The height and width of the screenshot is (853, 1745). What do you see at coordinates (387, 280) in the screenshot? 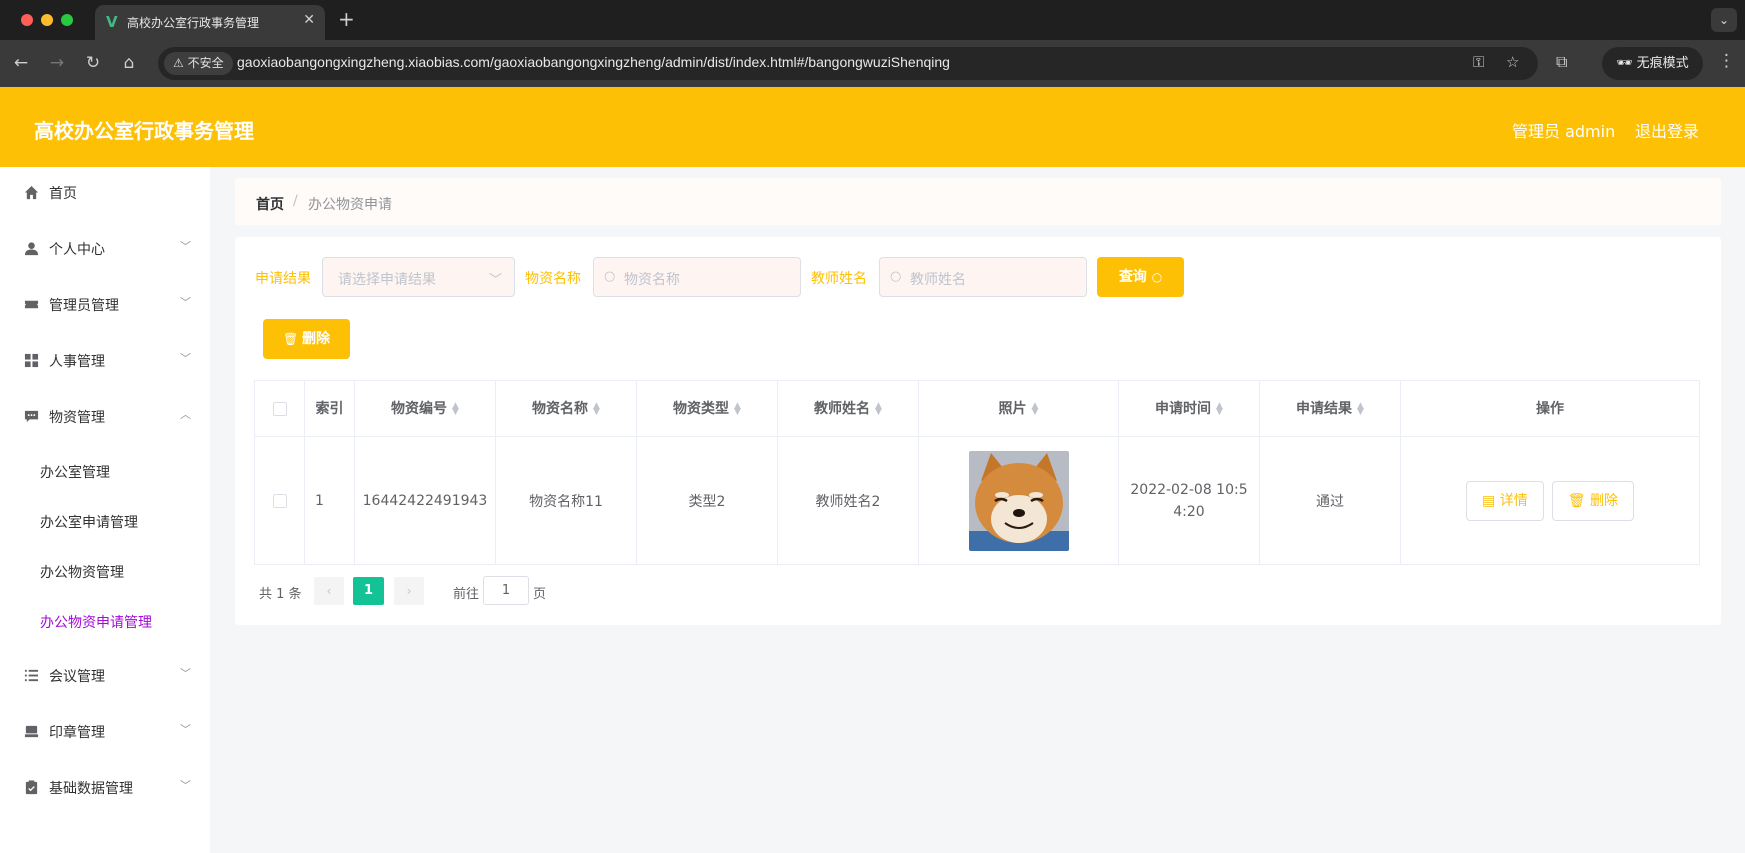
I see `result-select-placeholder: 请选择申请结果` at bounding box center [387, 280].